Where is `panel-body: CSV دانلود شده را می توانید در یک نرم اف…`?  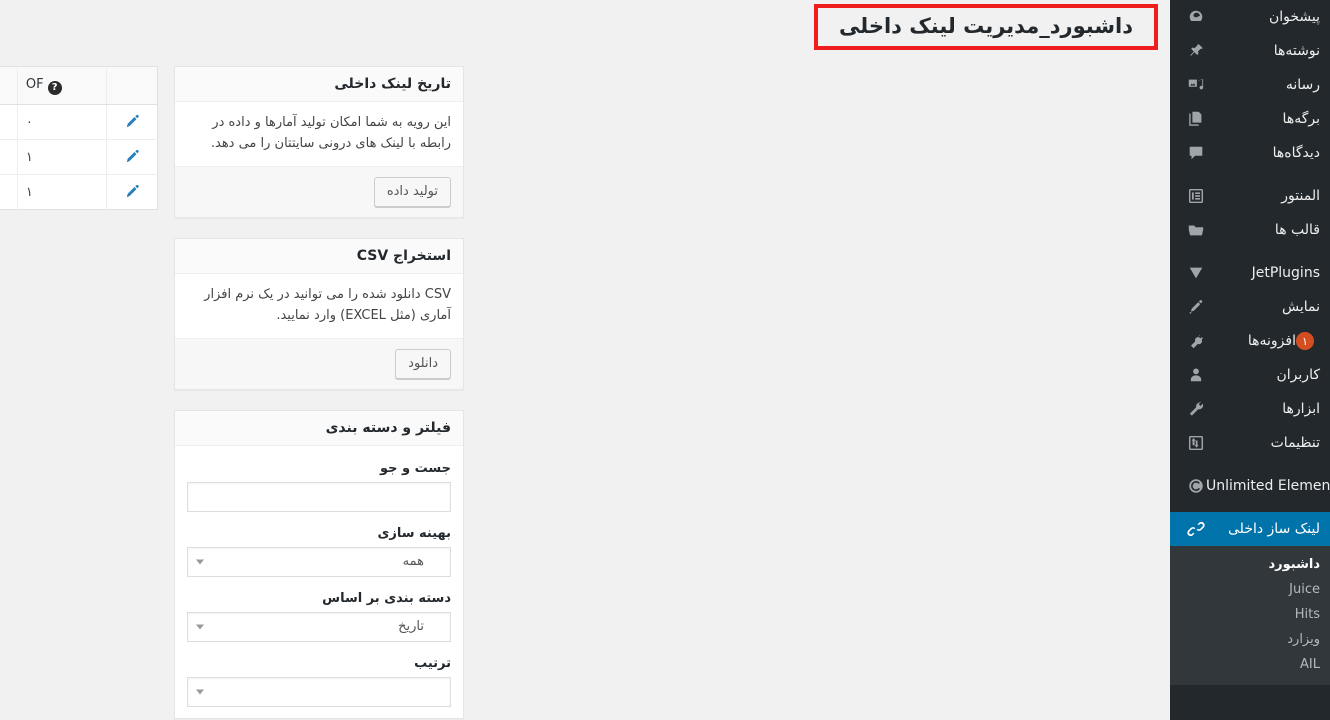
panel-body: CSV دانلود شده را می توانید در یک نرم اف… is located at coordinates (319, 306).